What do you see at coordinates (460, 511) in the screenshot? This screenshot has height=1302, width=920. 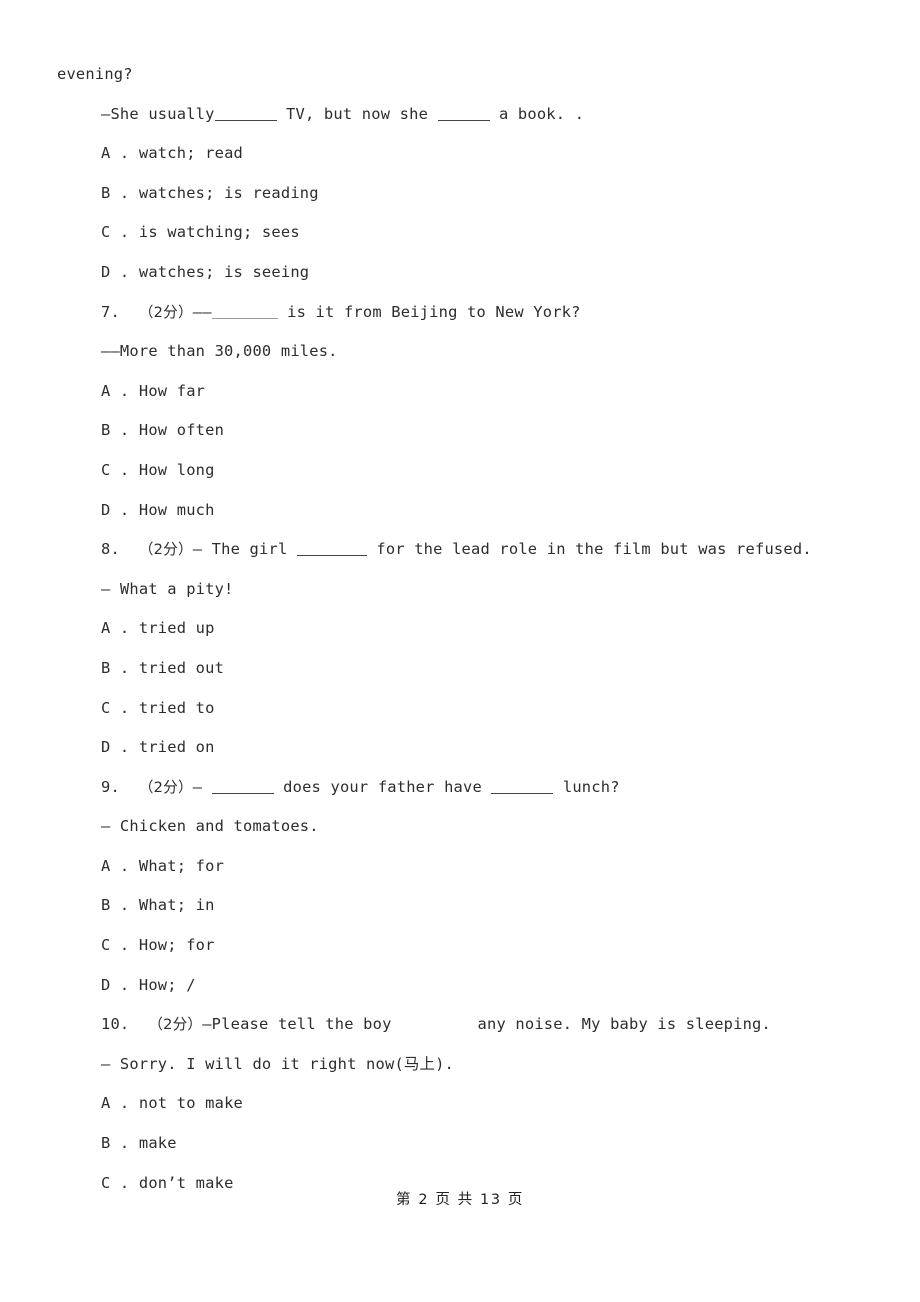 I see `option-row: D . How much` at bounding box center [460, 511].